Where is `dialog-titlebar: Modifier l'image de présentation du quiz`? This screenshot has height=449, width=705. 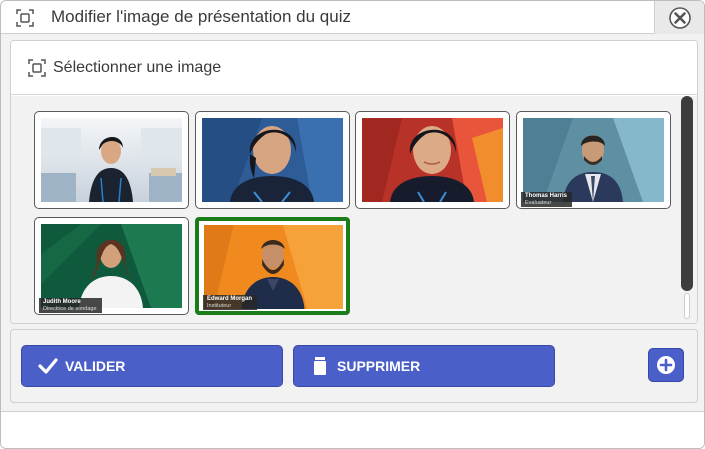 dialog-titlebar: Modifier l'image de présentation du quiz is located at coordinates (352, 17).